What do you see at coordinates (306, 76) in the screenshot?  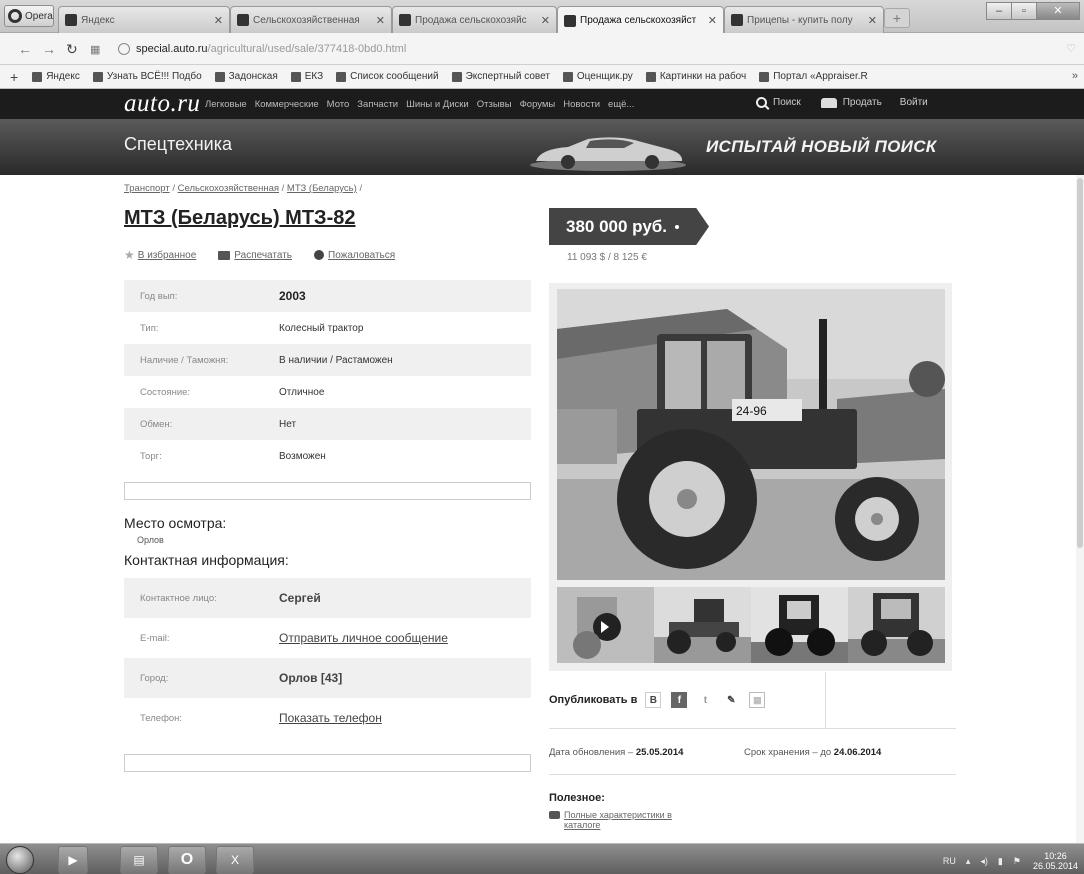 I see `bookmark-item: ЕКЗ` at bounding box center [306, 76].